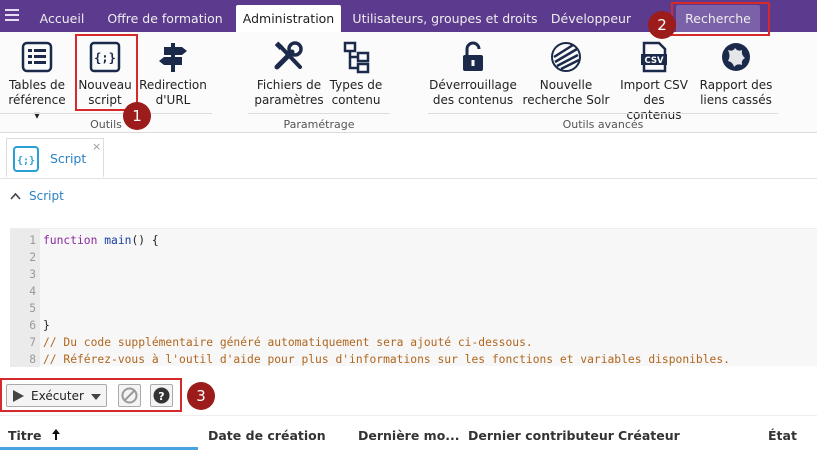 The image size is (817, 466). I want to click on script-section-toggle: Script, so click(37, 196).